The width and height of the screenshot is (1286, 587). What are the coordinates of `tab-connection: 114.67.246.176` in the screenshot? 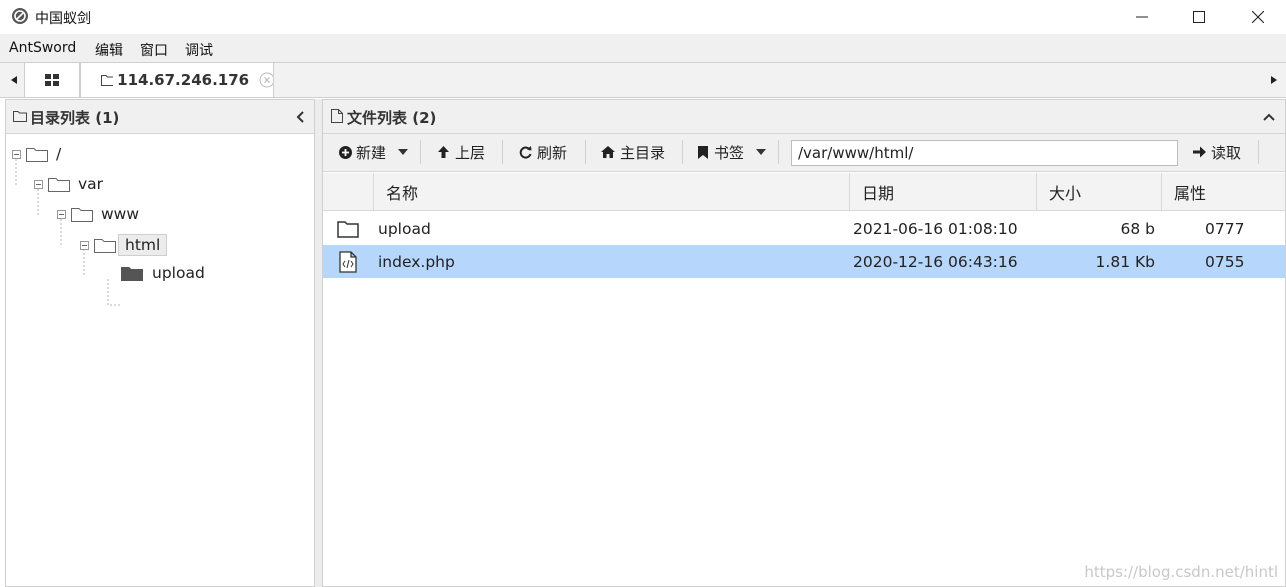 It's located at (177, 80).